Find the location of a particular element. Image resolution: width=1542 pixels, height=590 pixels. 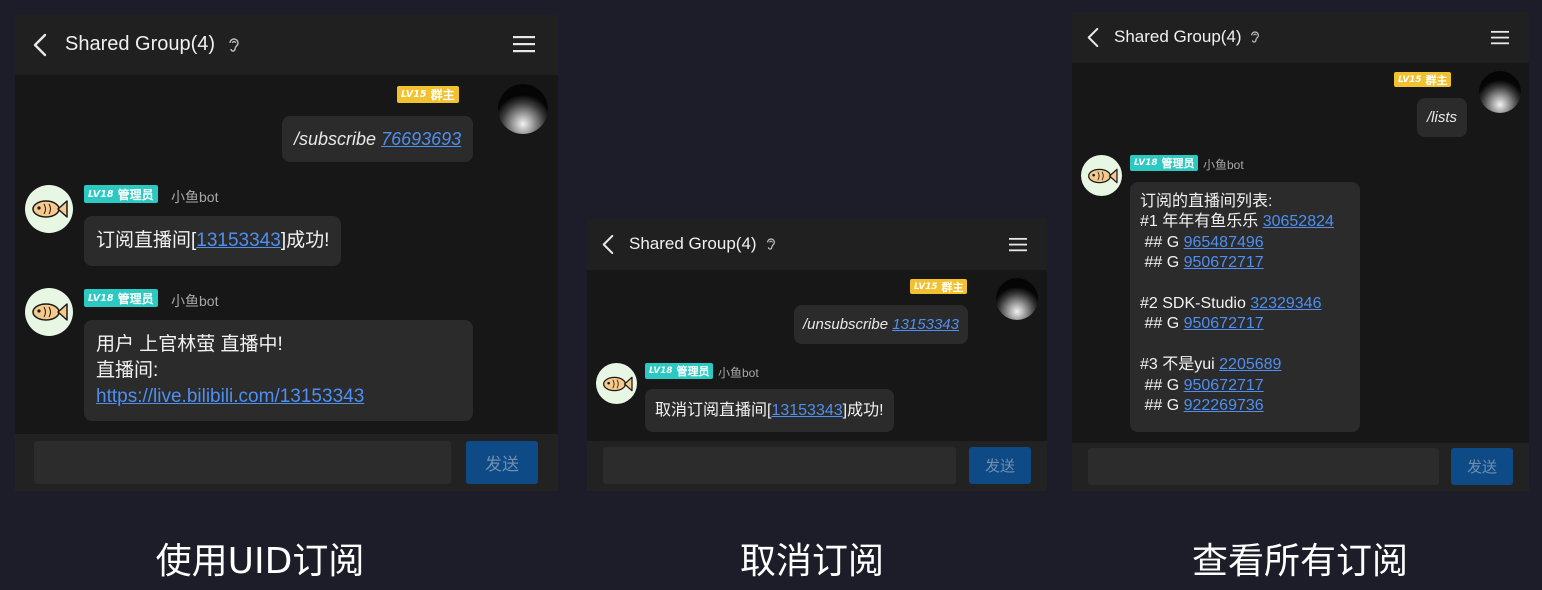

command-text: /lists is located at coordinates (1442, 117).